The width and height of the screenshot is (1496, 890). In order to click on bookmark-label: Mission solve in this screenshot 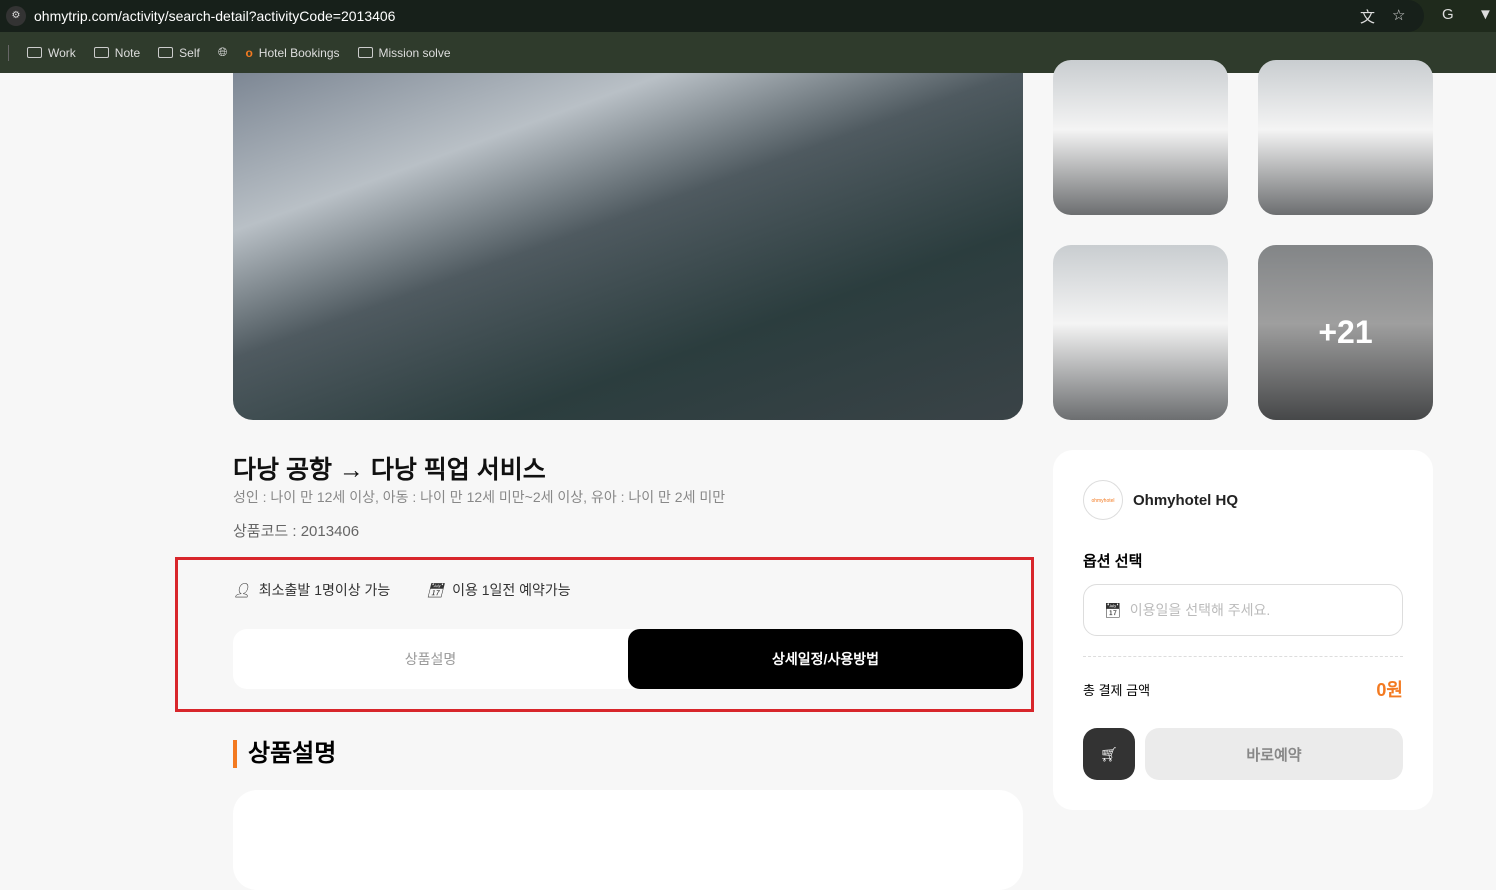, I will do `click(414, 52)`.